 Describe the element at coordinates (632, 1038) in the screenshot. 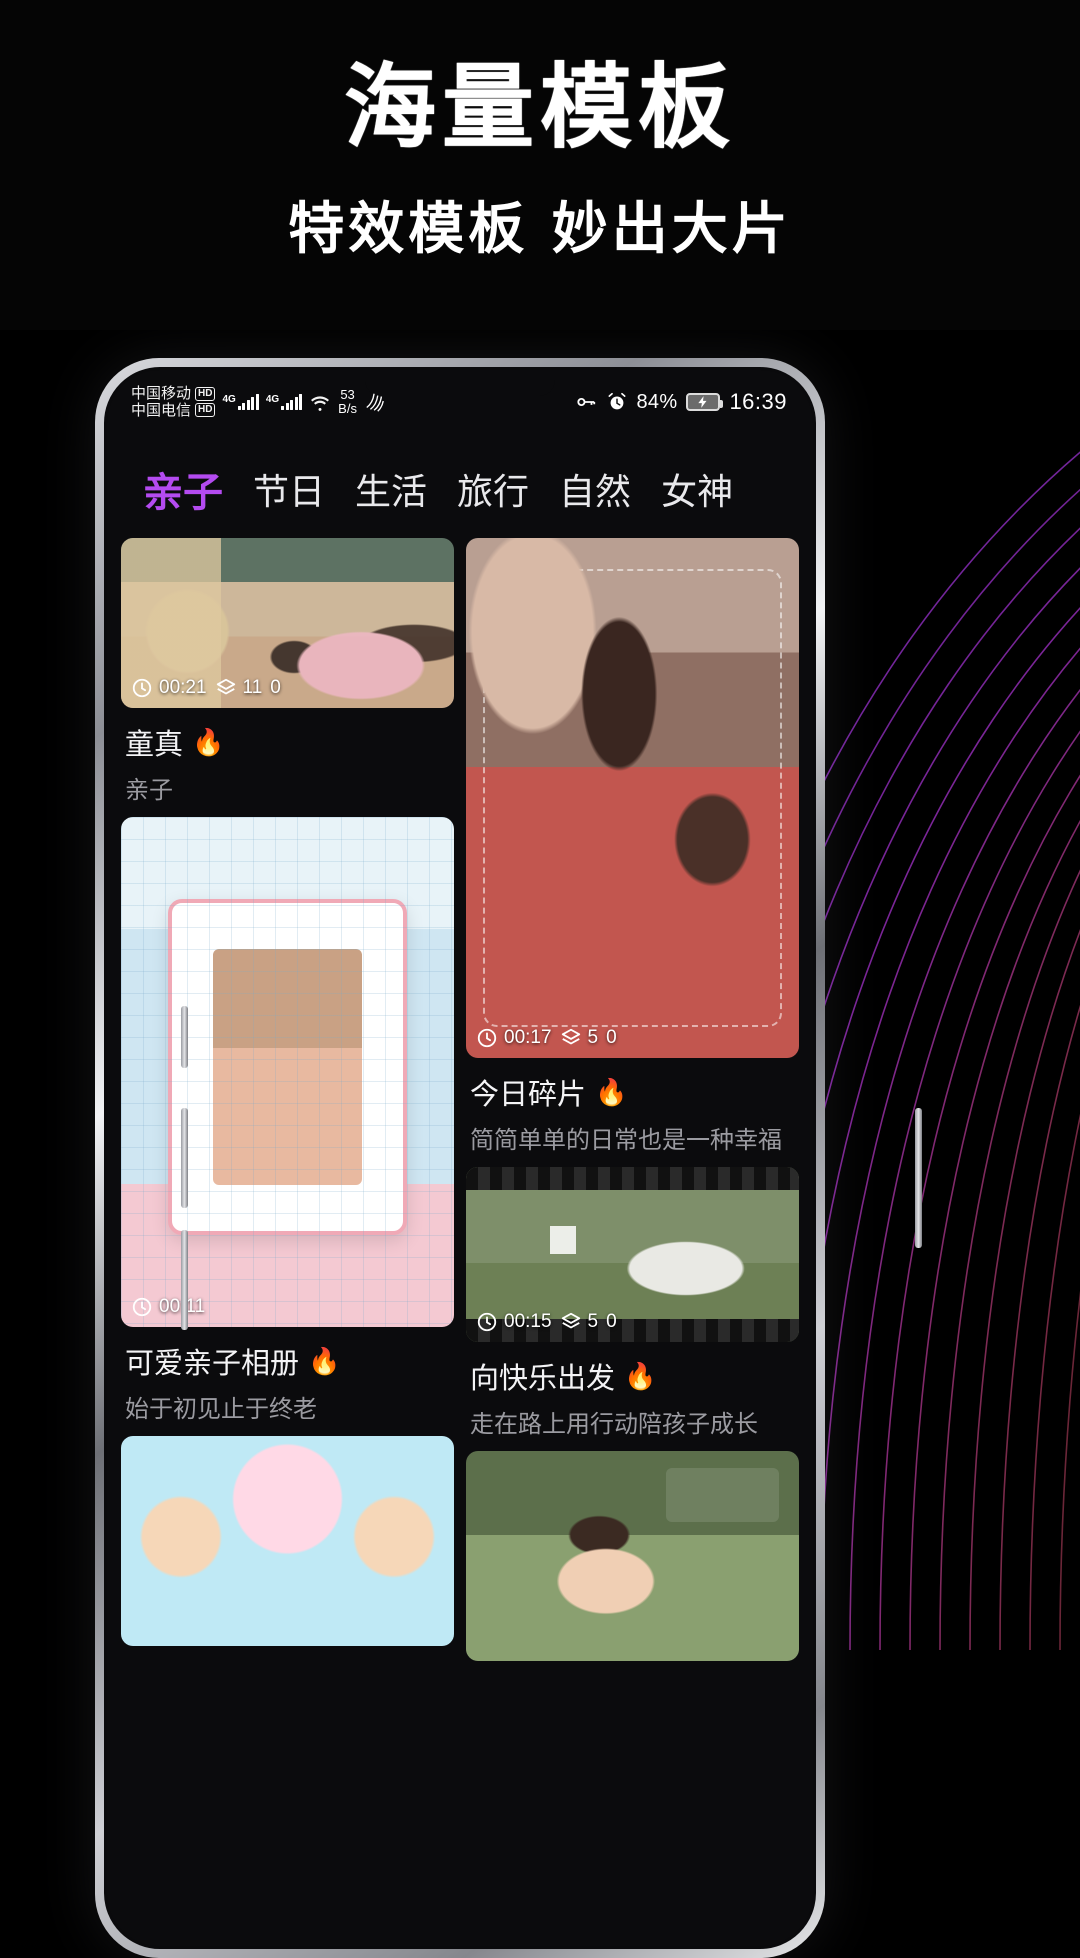

I see `template-meta: 00:17 5 0` at that location.